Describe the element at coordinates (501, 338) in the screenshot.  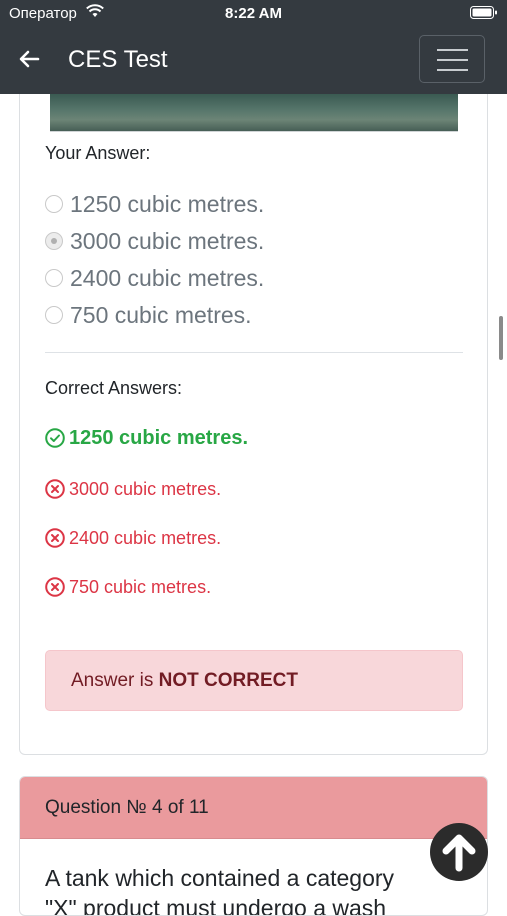
I see `scrollbar` at that location.